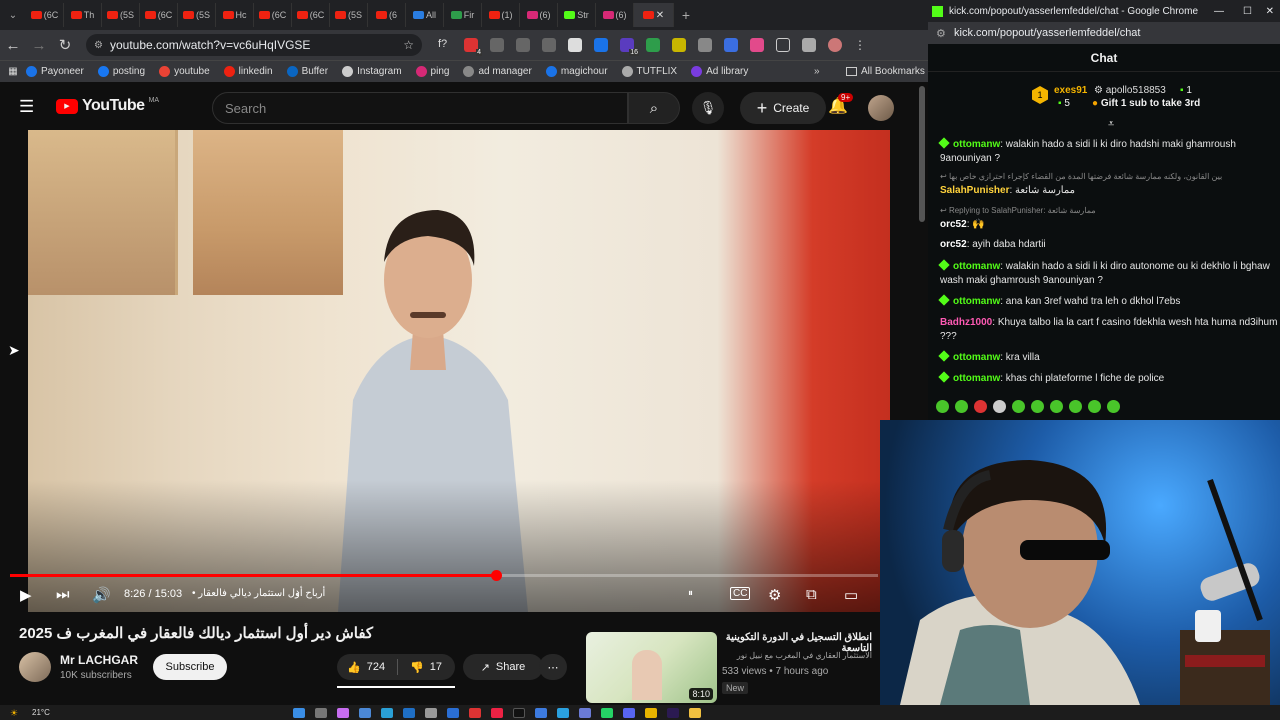 This screenshot has width=1280, height=720. I want to click on miniplayer-icon: ⧉, so click(811, 594).